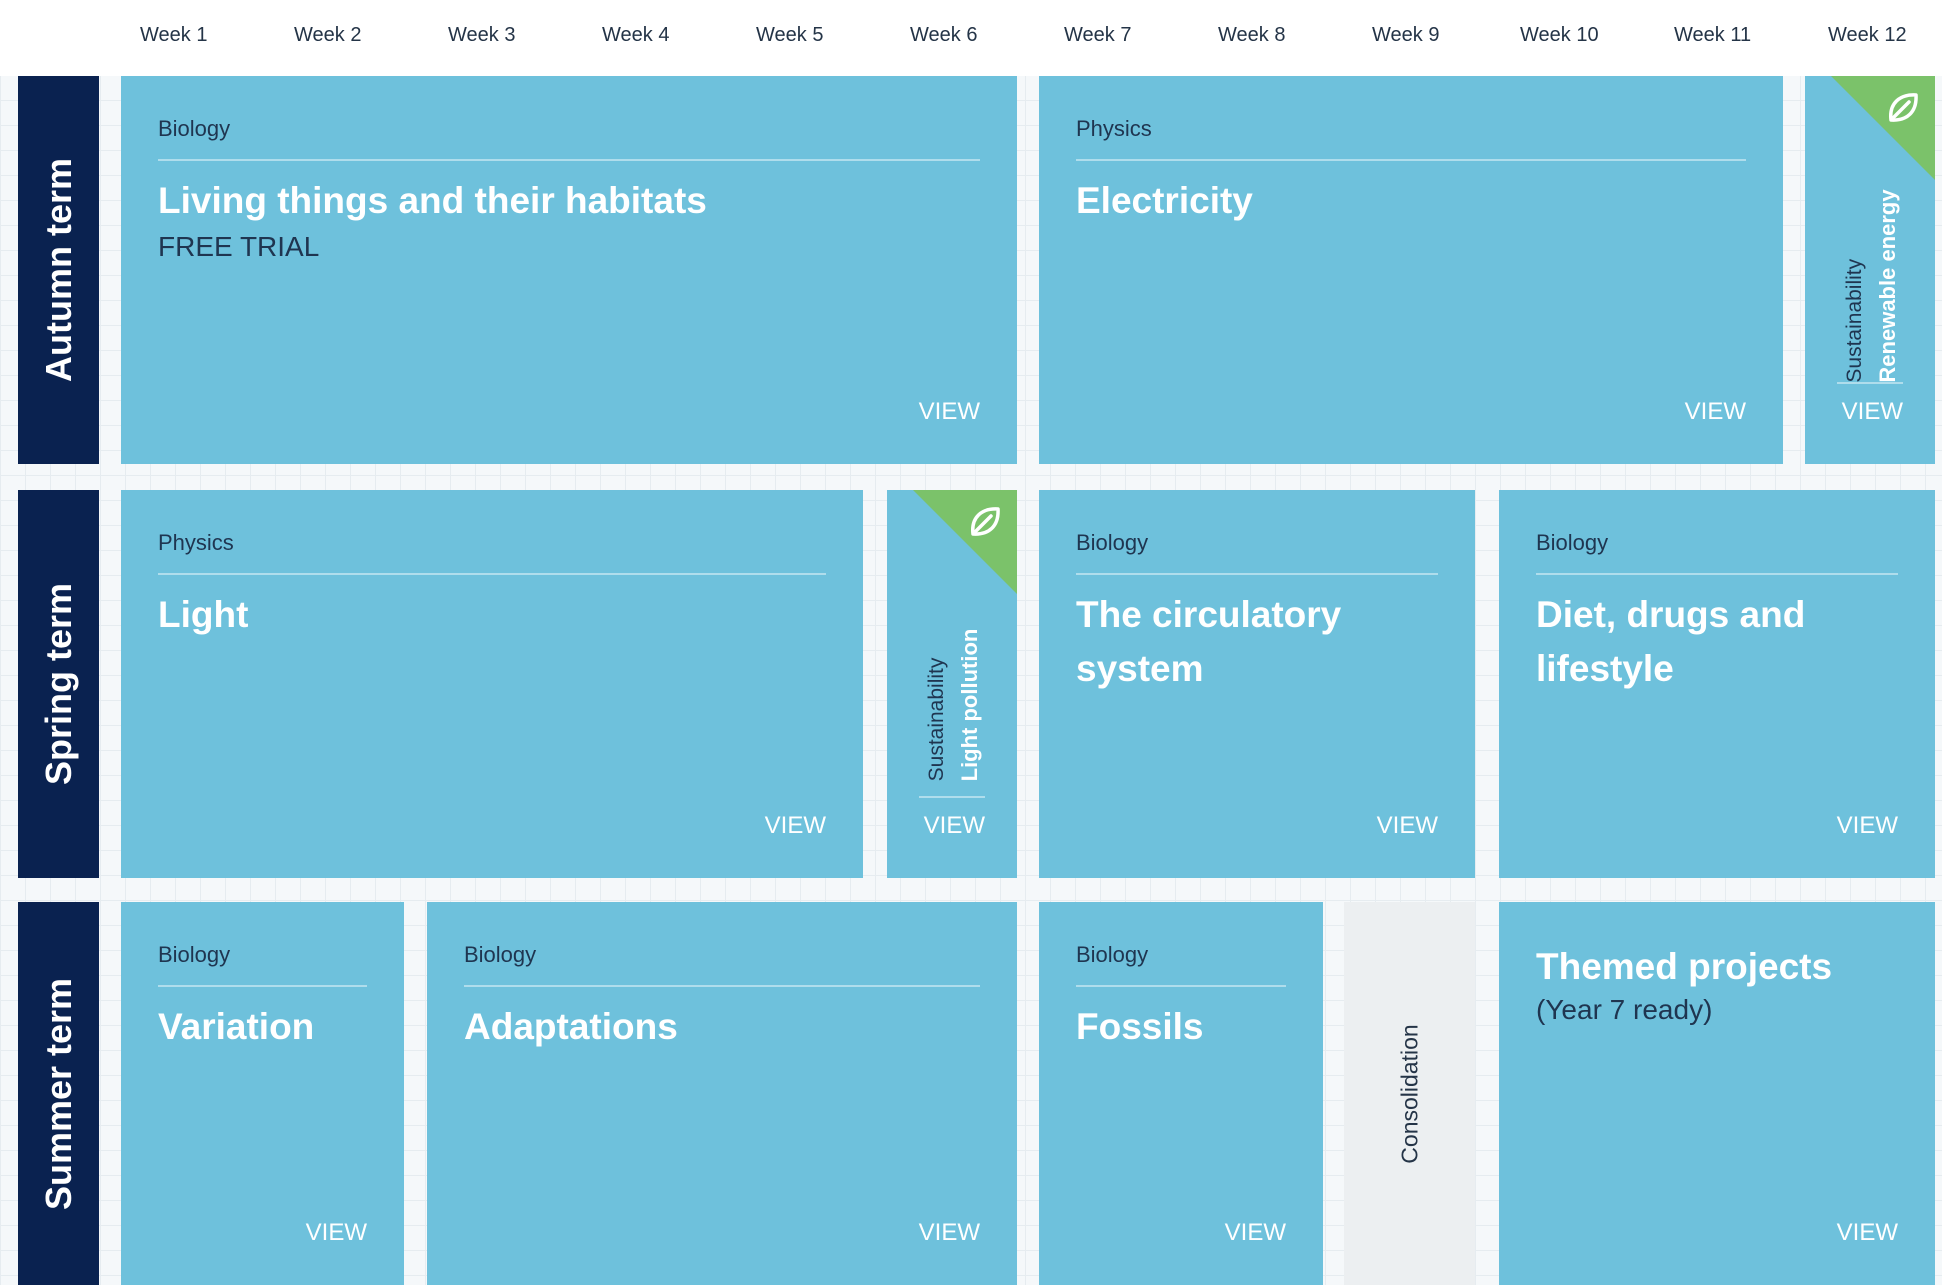 This screenshot has width=1942, height=1285. I want to click on unit-title: Variation, so click(236, 1026).